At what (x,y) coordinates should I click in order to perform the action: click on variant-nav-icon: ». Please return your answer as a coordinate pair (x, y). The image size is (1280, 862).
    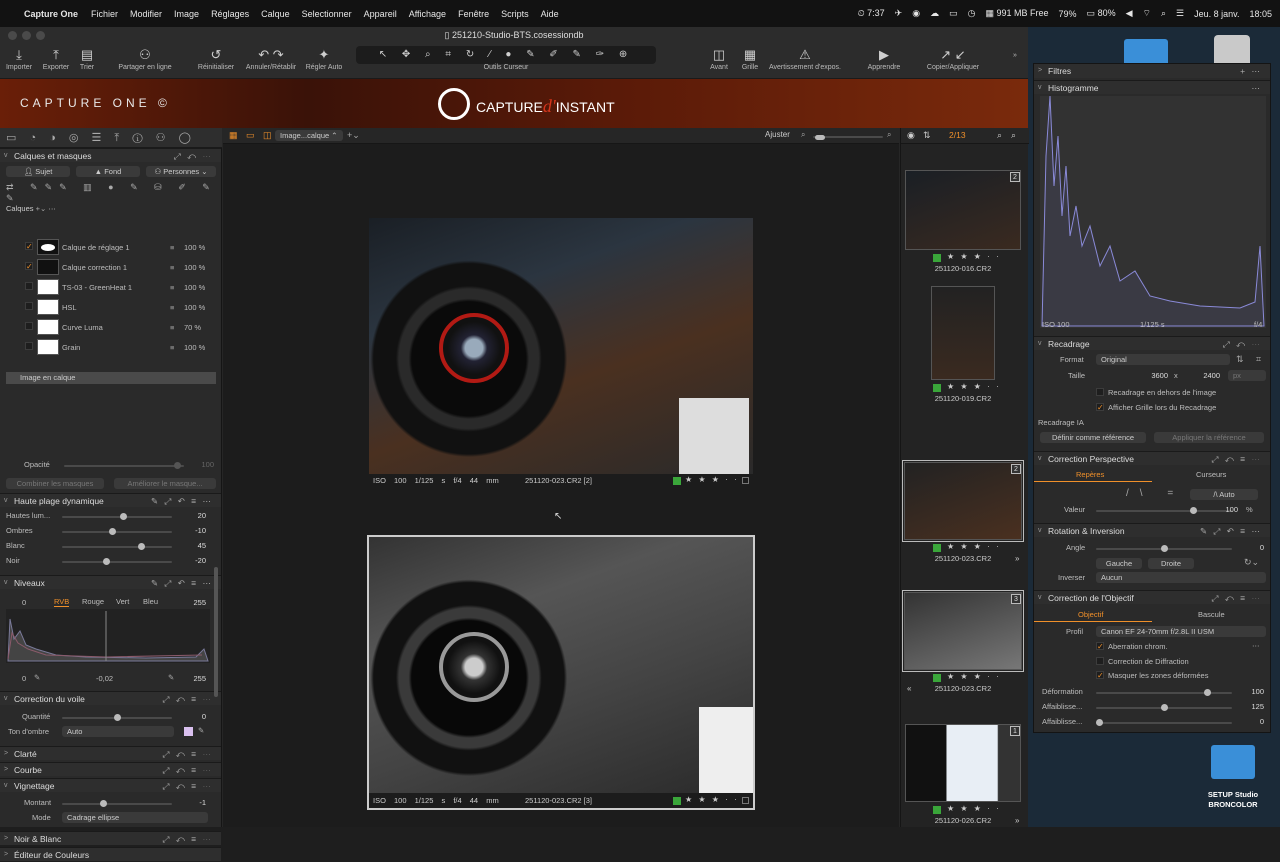
    Looking at the image, I should click on (1017, 558).